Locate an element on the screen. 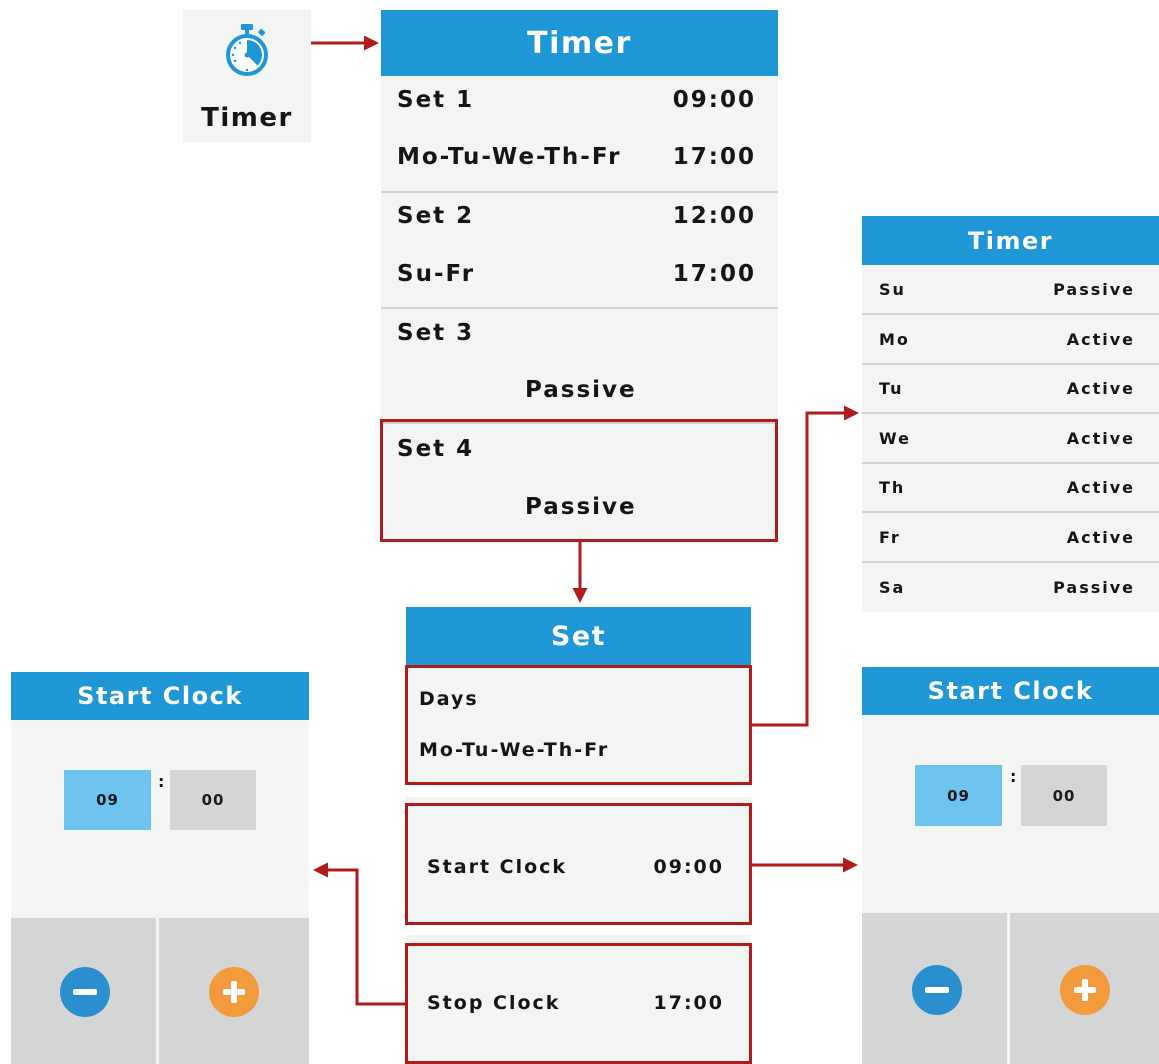 The image size is (1159, 1064). day-name: Su is located at coordinates (892, 289).